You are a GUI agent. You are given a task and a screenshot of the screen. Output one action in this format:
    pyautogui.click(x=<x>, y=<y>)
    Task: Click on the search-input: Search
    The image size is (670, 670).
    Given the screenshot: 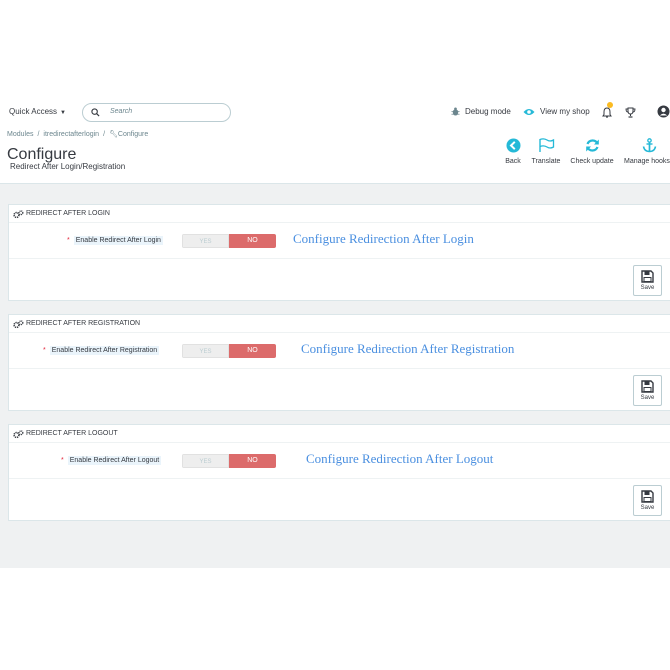 What is the action you would take?
    pyautogui.click(x=156, y=112)
    